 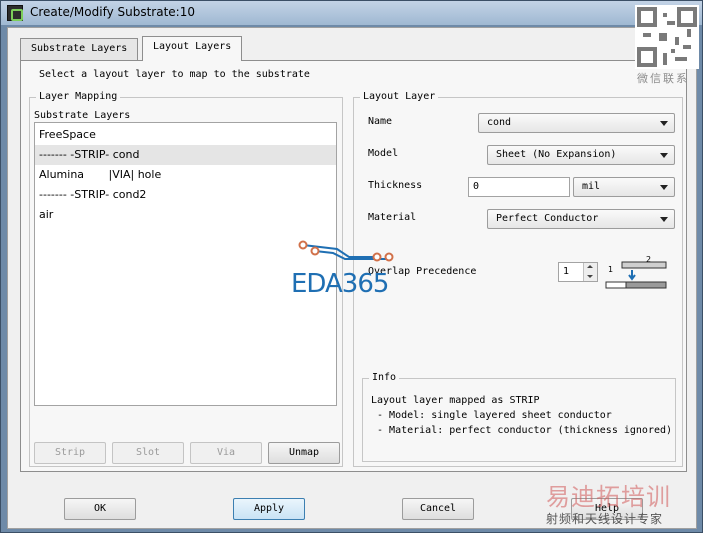 I want to click on spin-down-icon, so click(x=590, y=276).